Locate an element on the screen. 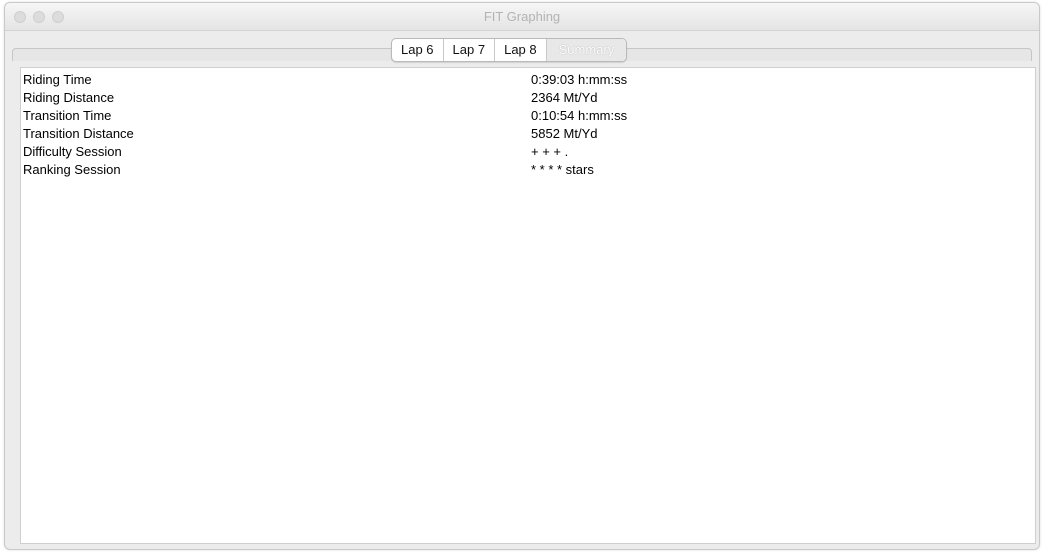  summary-value: 2364 Mt/Yd is located at coordinates (564, 97).